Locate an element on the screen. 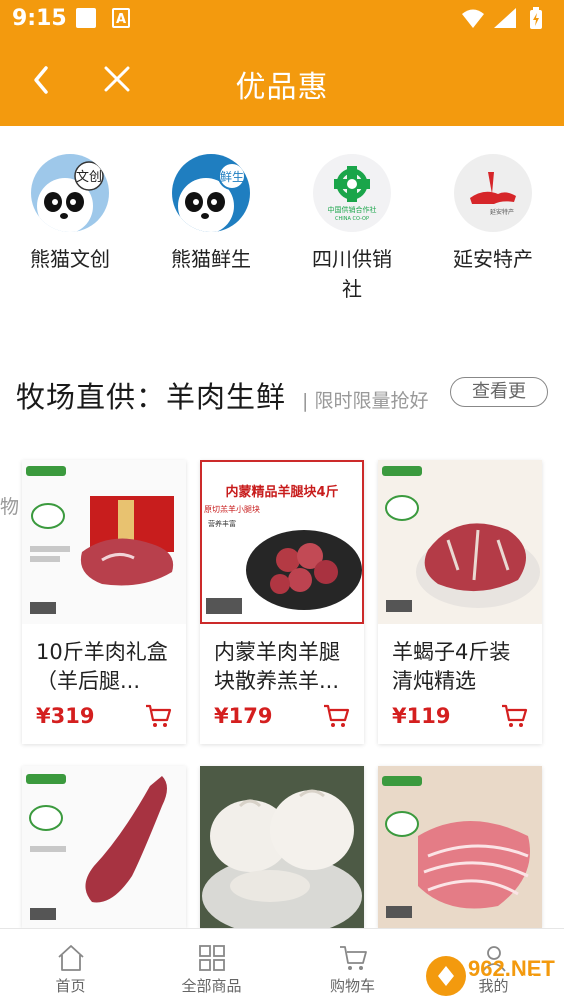  panda-fresh-badge: 鲜生 is located at coordinates (232, 177).